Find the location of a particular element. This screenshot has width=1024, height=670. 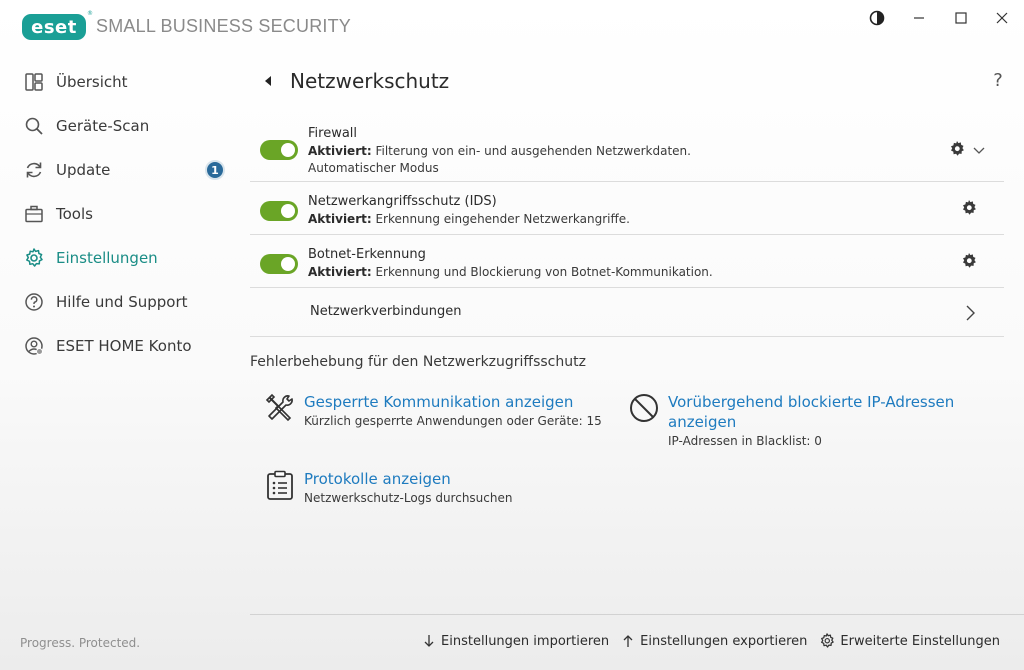

blocked-ips-title-line2: anzeigen is located at coordinates (702, 422).